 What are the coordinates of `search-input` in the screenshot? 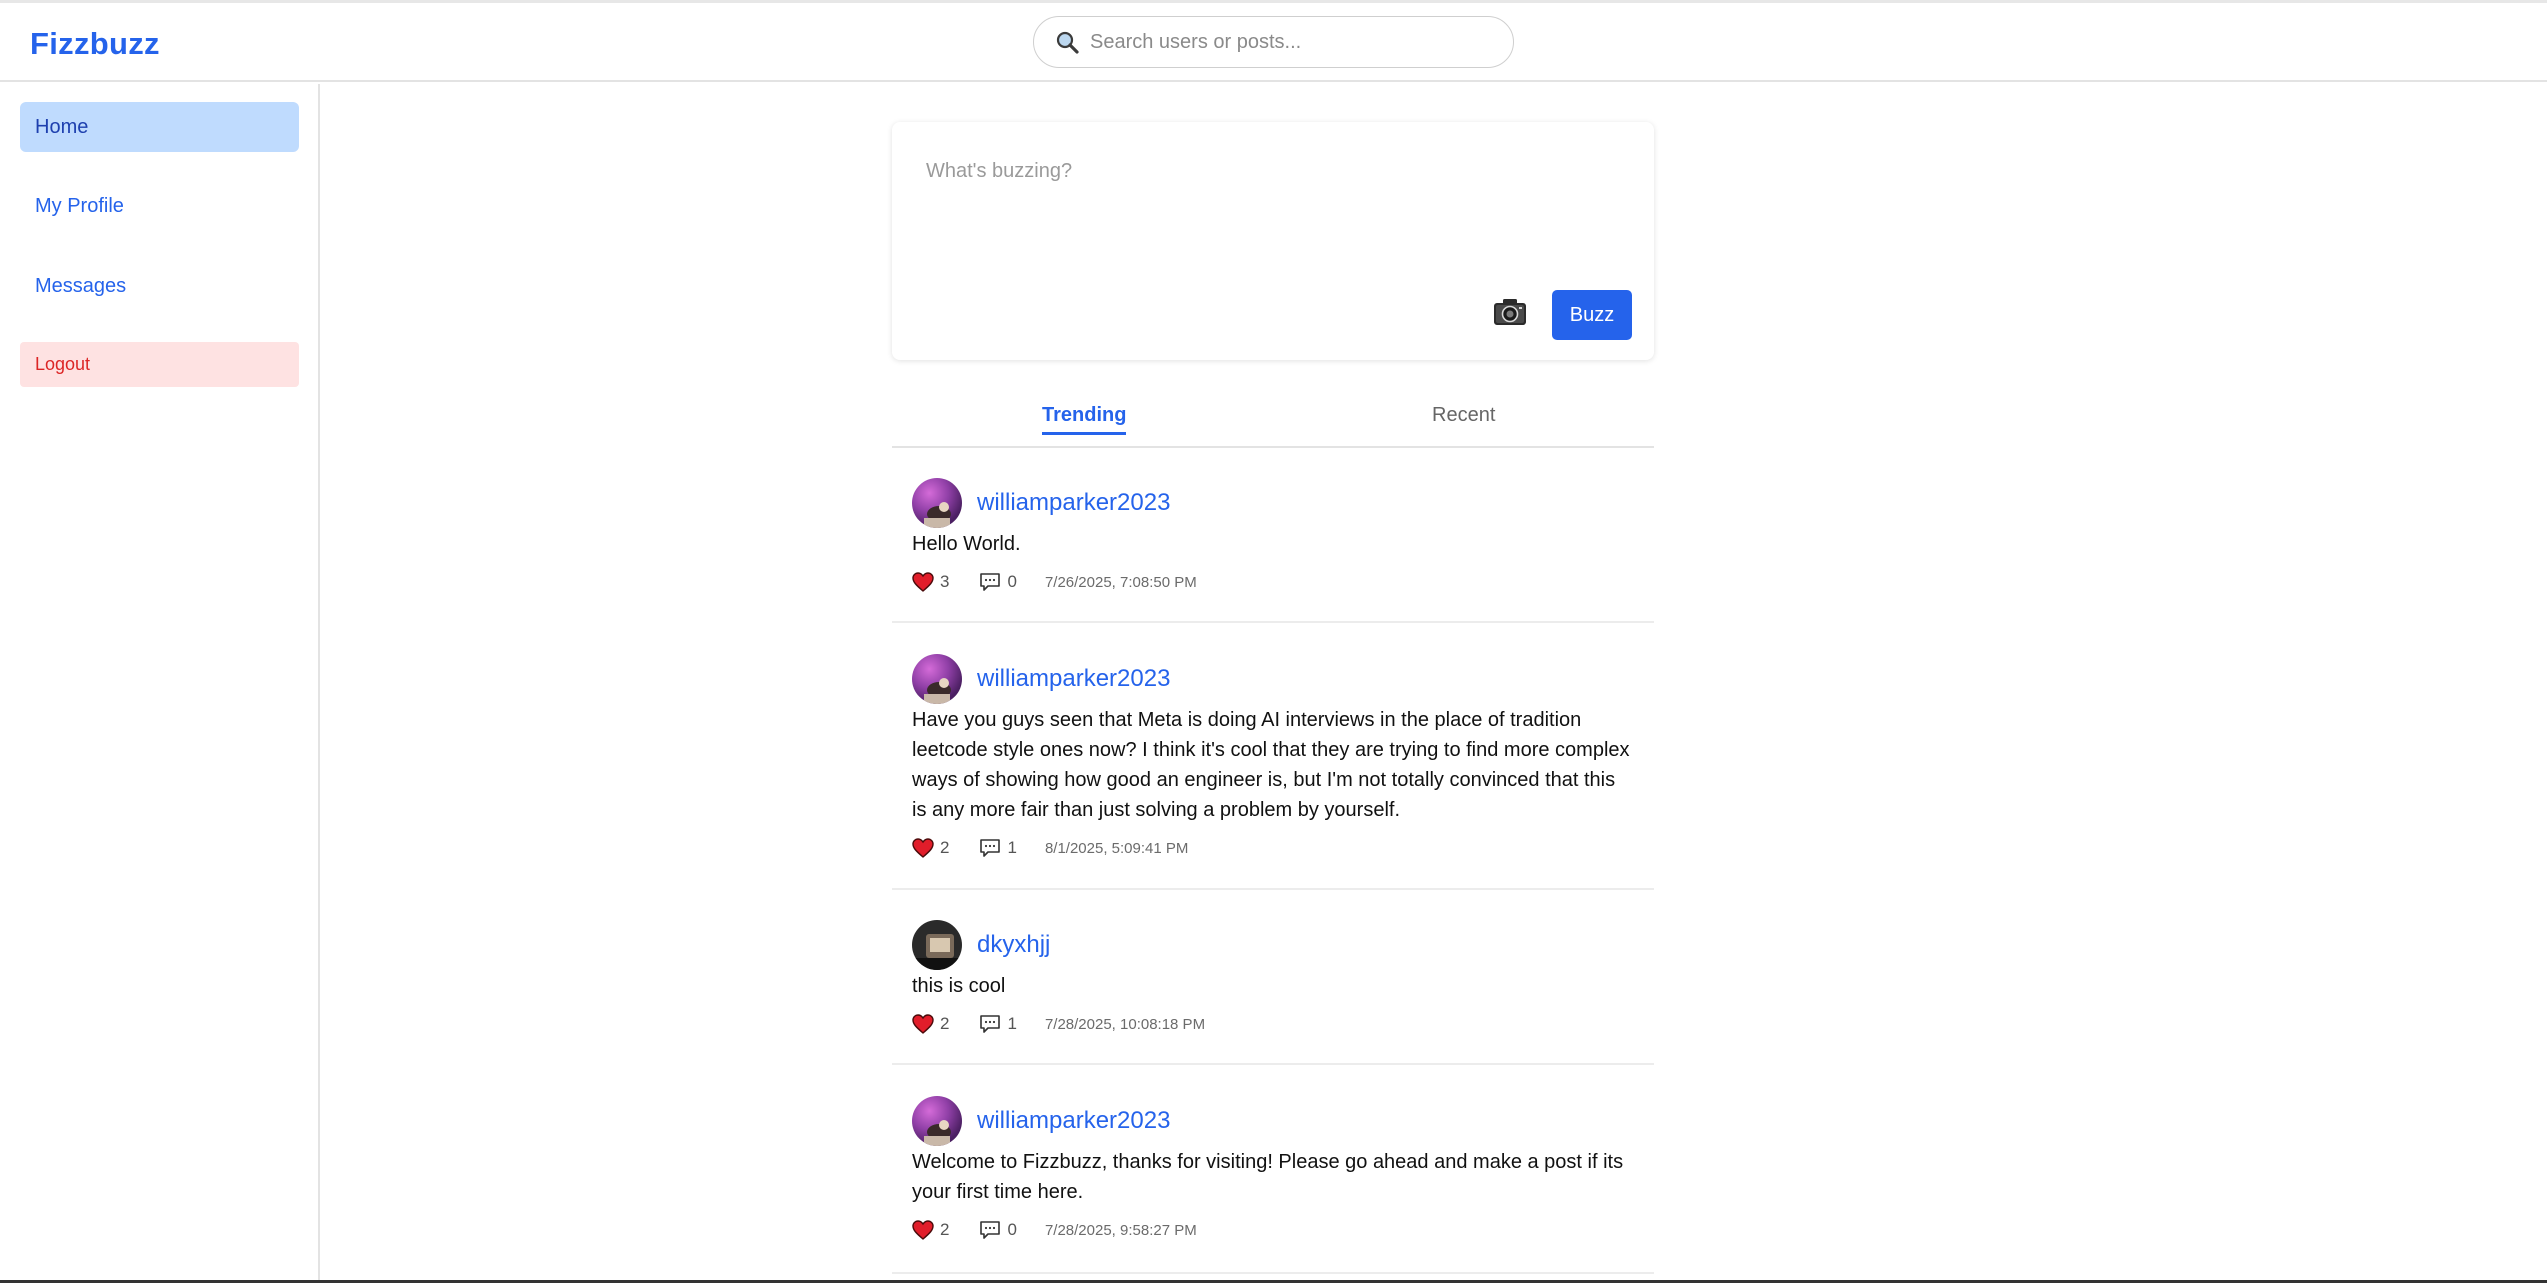 It's located at (1280, 42).